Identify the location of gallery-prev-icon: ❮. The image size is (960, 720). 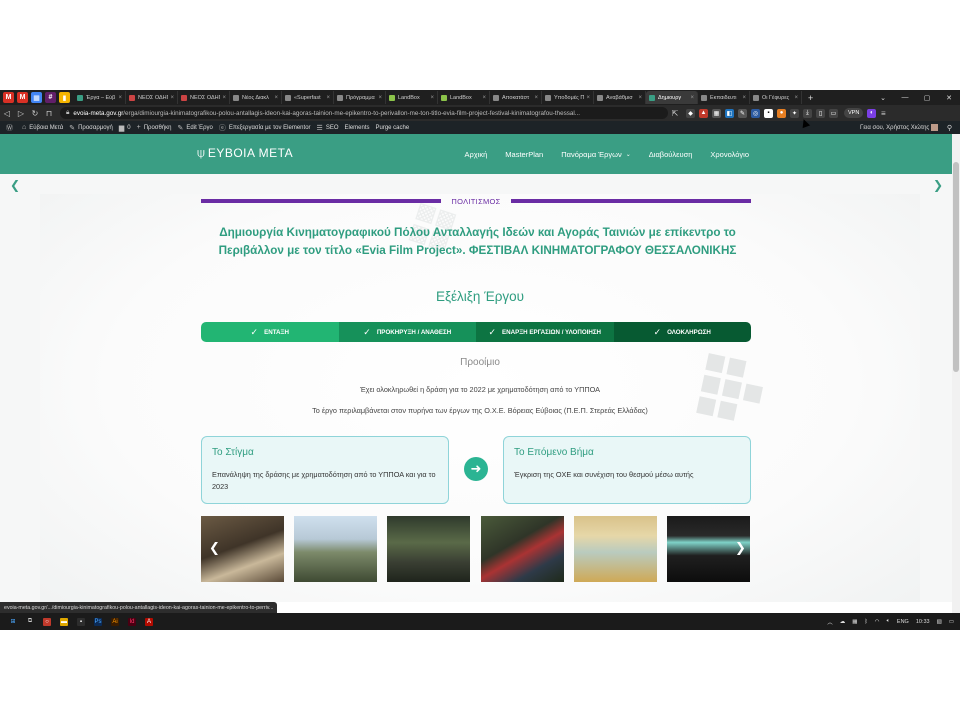
(214, 548).